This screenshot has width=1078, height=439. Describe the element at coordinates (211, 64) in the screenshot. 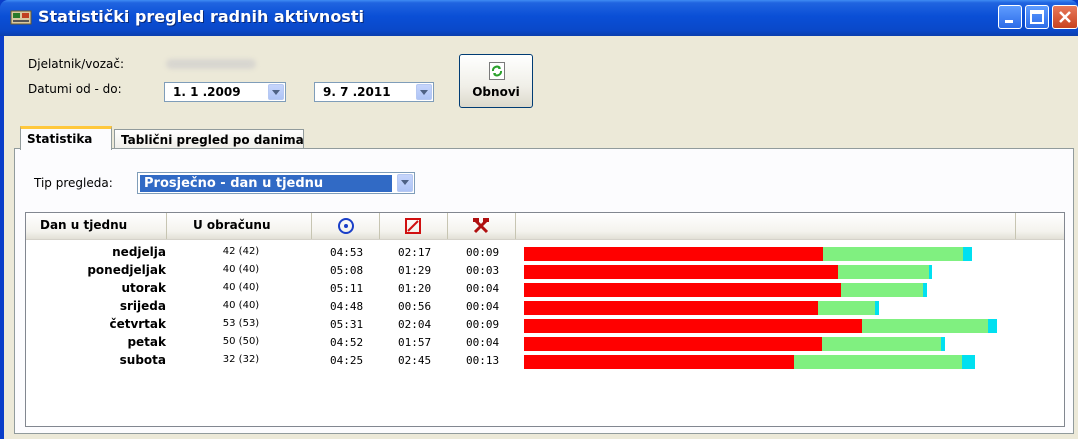

I see `employee-name-redacted` at that location.